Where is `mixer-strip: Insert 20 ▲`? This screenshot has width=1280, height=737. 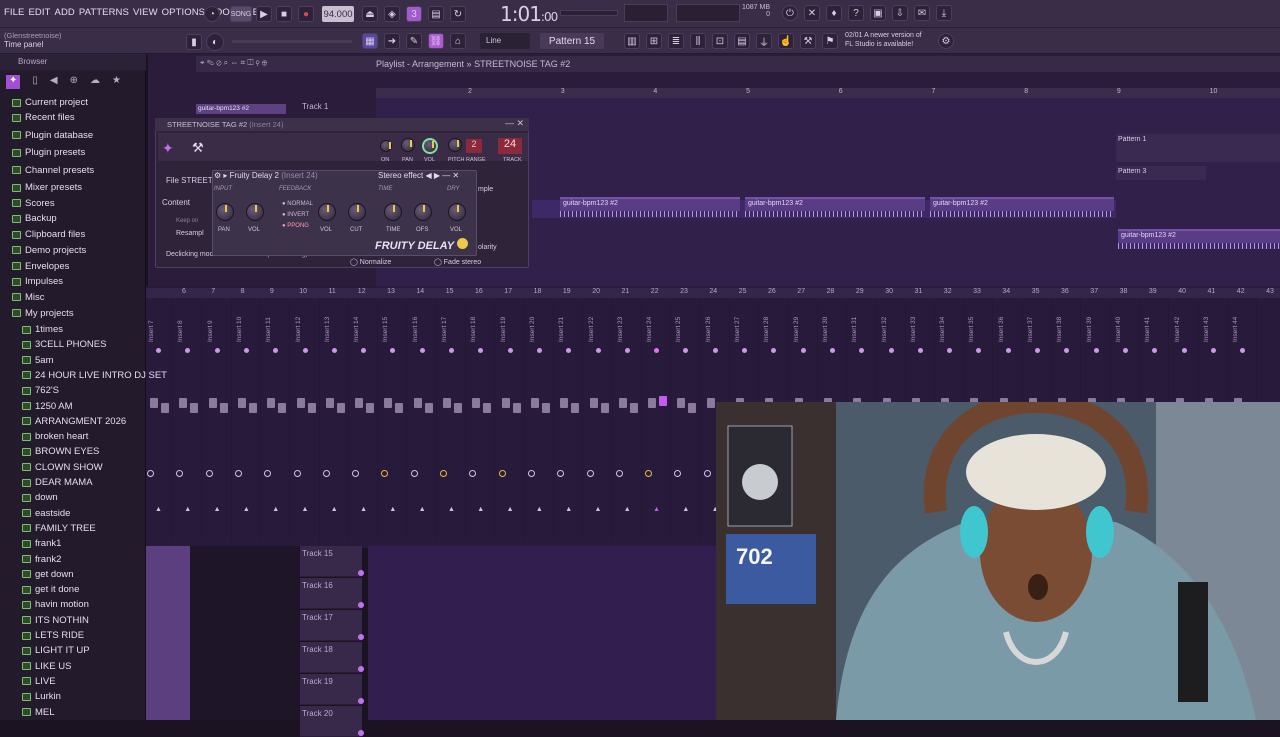 mixer-strip: Insert 20 ▲ is located at coordinates (540, 420).